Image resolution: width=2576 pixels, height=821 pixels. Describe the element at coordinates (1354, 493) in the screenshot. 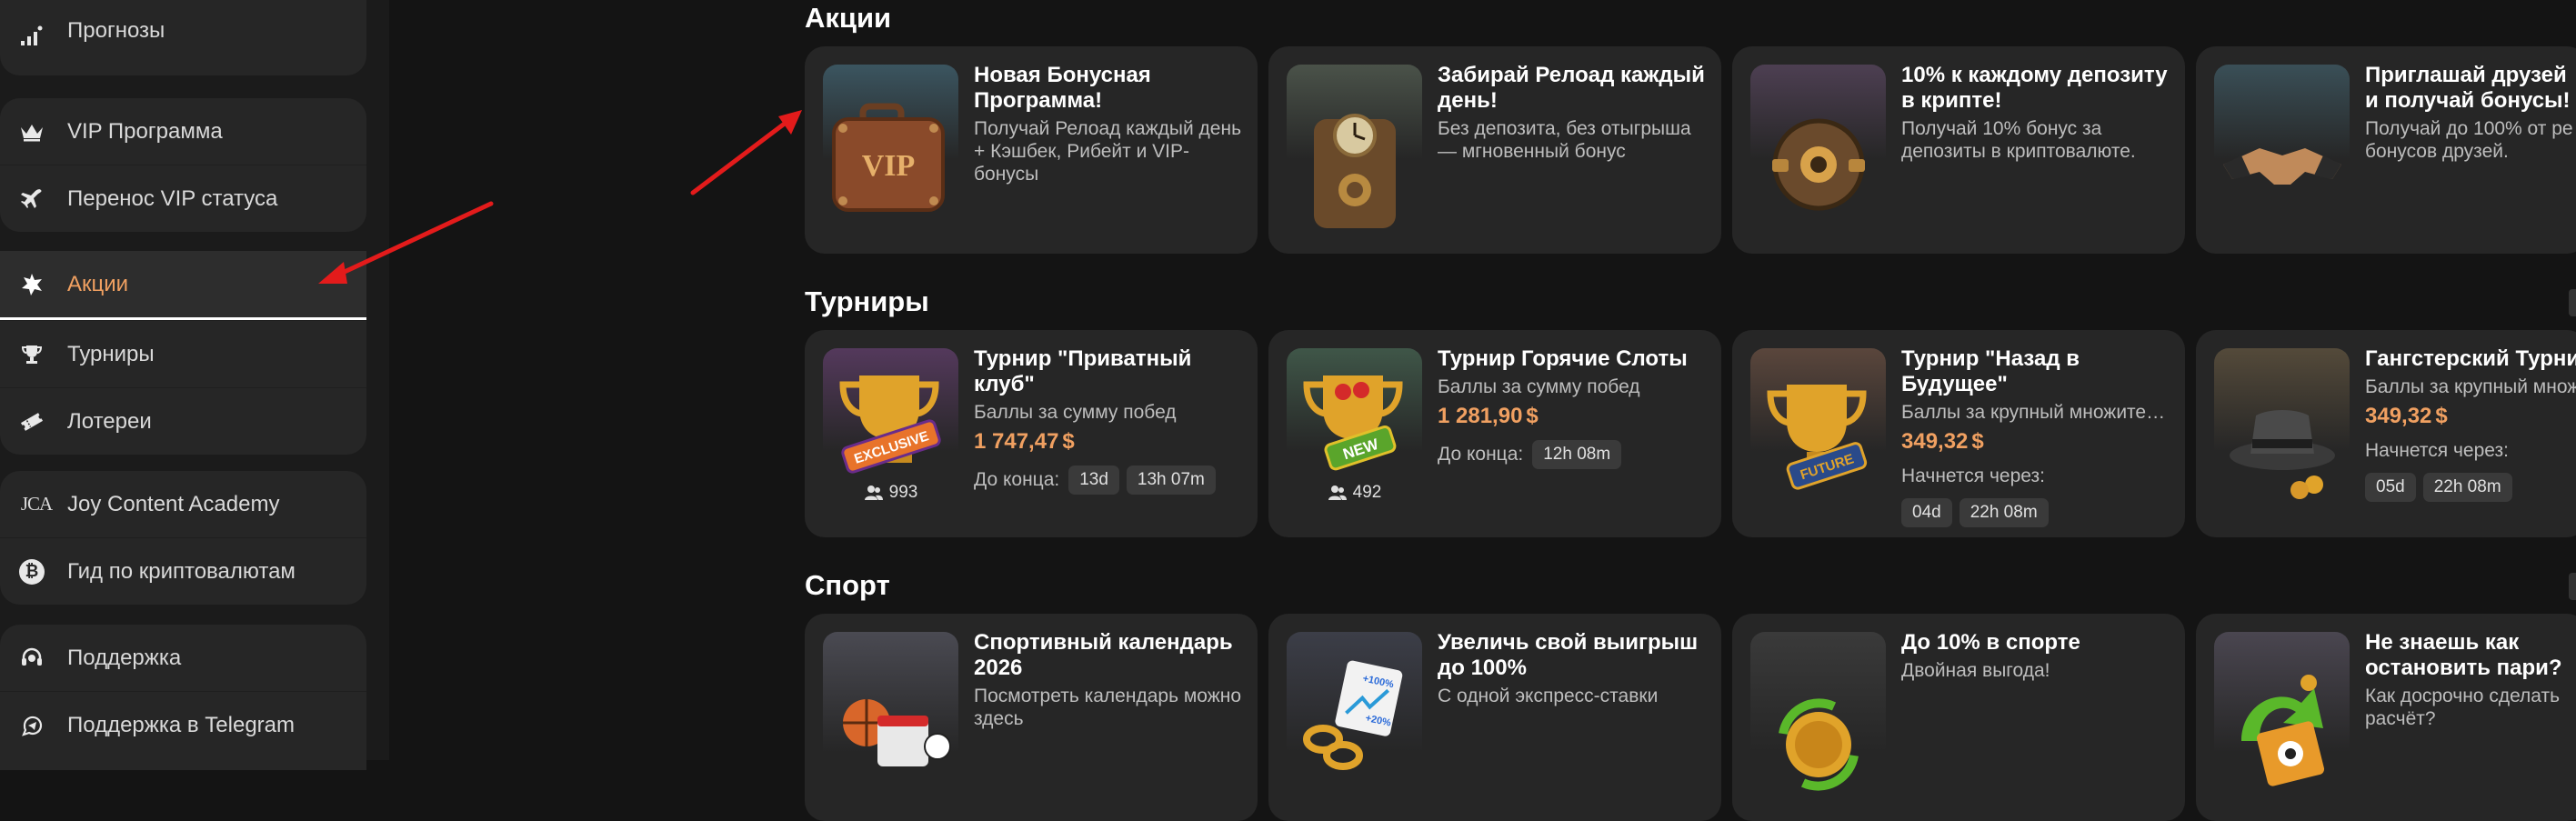

I see `players-count: 492` at that location.